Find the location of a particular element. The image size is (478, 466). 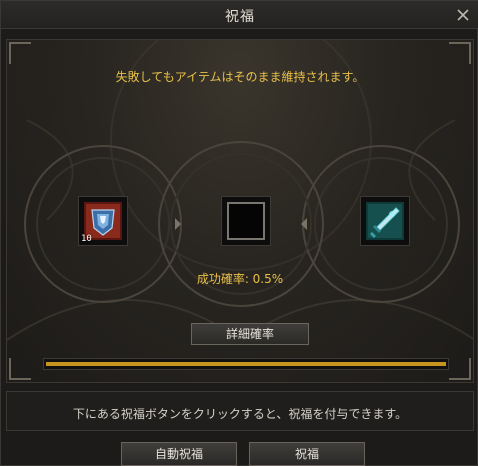

success-rate: 成功確率: 0.5% is located at coordinates (240, 279).